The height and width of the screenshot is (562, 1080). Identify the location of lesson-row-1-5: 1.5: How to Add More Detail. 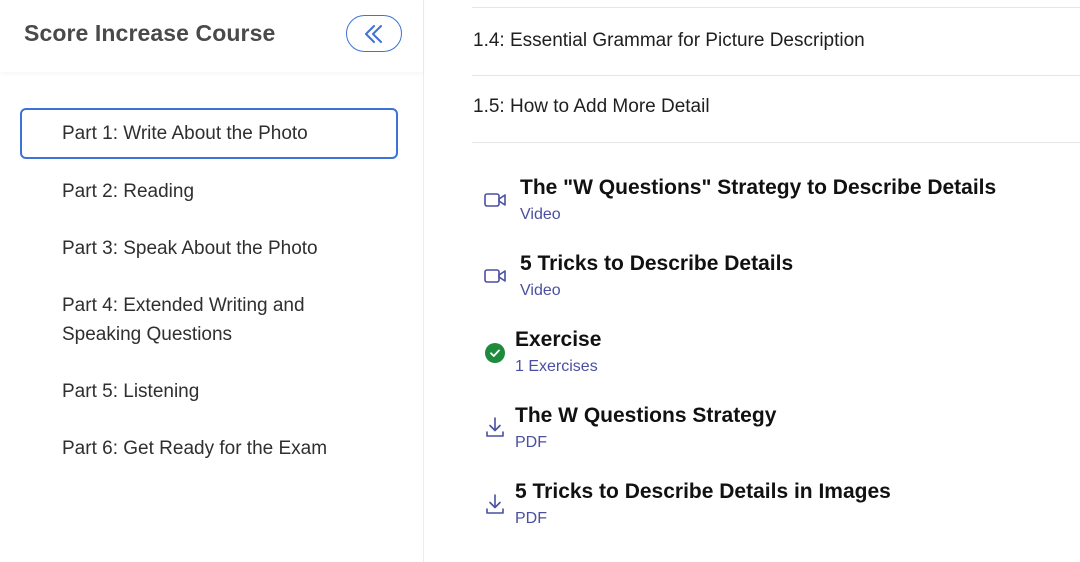
(776, 109).